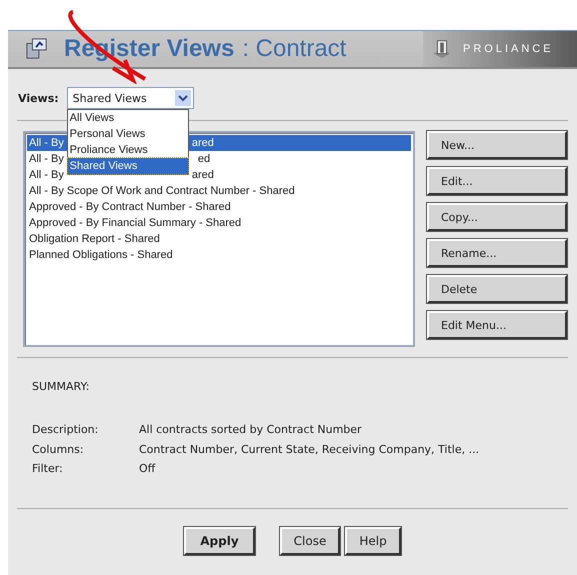 Image resolution: width=577 pixels, height=575 pixels. What do you see at coordinates (294, 49) in the screenshot?
I see `page-subtitle: : Contract` at bounding box center [294, 49].